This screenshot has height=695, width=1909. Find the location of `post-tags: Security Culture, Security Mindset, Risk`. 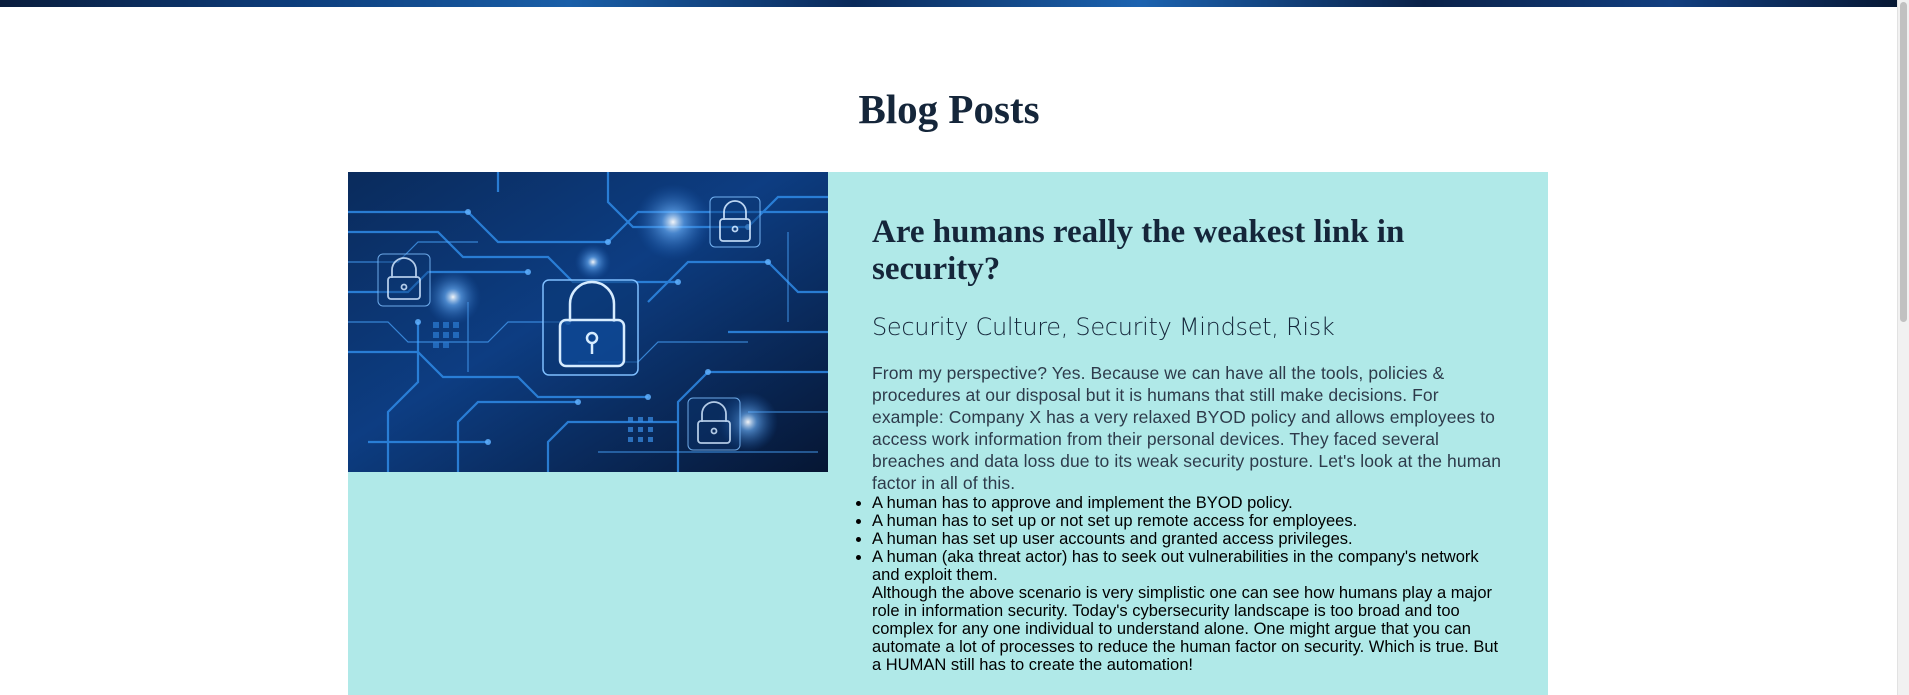

post-tags: Security Culture, Security Mindset, Risk is located at coordinates (1103, 327).